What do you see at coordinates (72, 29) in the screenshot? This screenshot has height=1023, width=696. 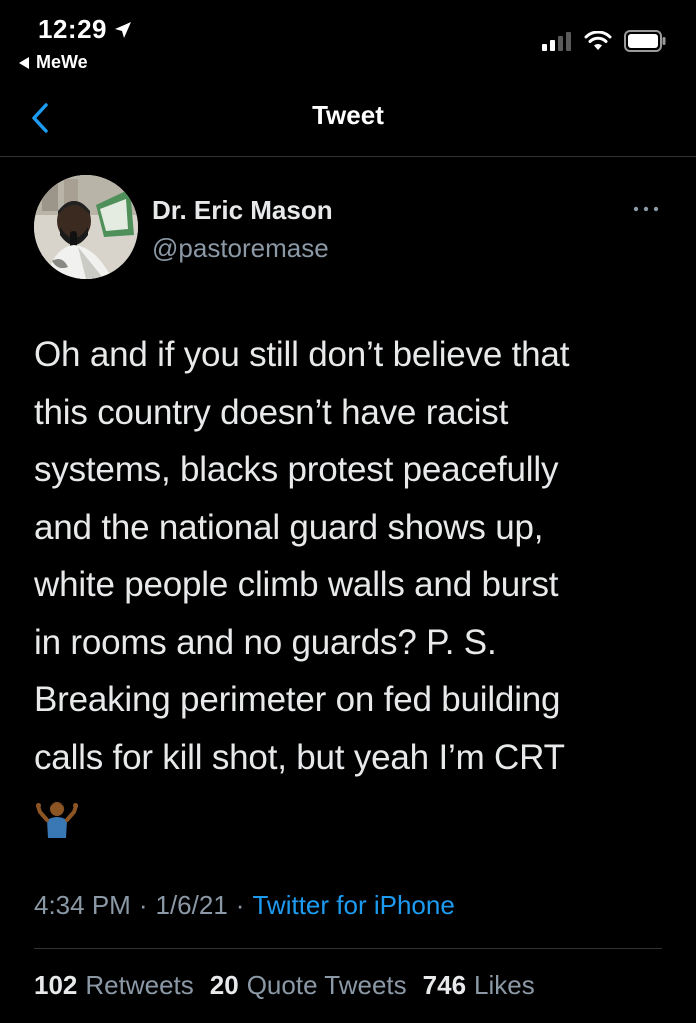 I see `status-time: 12:29` at bounding box center [72, 29].